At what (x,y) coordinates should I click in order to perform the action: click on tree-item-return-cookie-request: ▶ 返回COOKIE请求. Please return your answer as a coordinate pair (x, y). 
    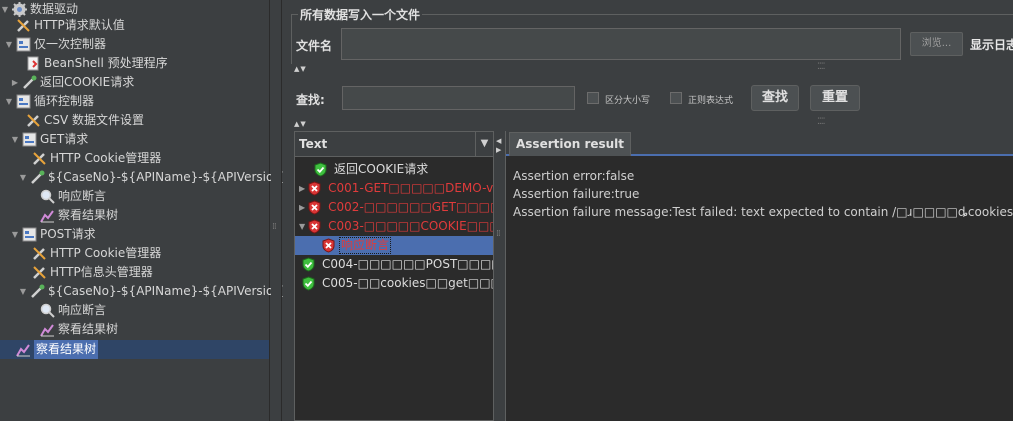
    Looking at the image, I should click on (72, 82).